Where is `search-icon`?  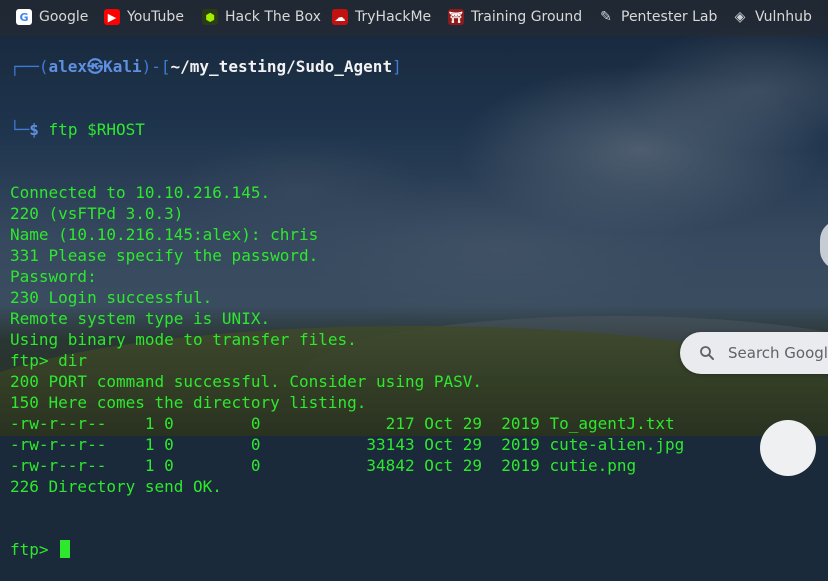
search-icon is located at coordinates (707, 353).